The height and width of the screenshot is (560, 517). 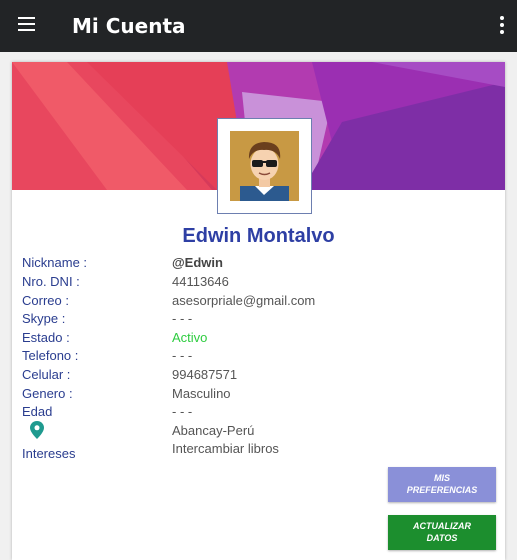 What do you see at coordinates (27, 26) in the screenshot?
I see `hamburger-menu-icon` at bounding box center [27, 26].